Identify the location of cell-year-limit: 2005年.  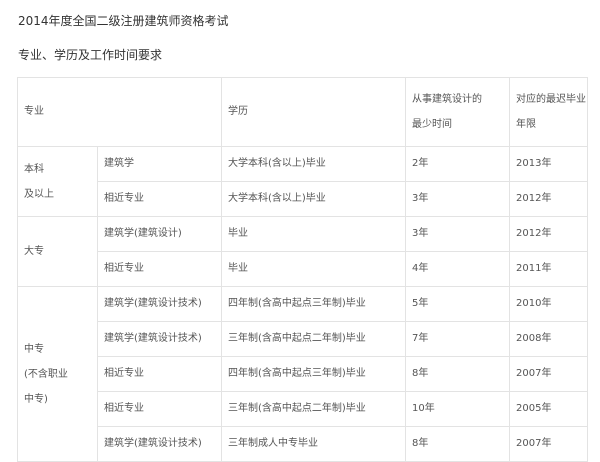
(548, 409).